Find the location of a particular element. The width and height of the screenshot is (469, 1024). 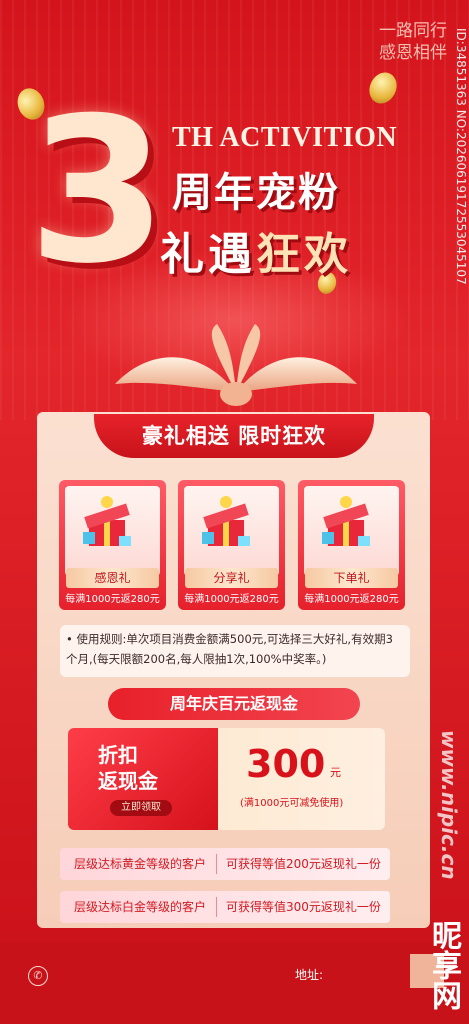

gift-card-share: 分享礼 每满1000元返280元 is located at coordinates (231, 545).